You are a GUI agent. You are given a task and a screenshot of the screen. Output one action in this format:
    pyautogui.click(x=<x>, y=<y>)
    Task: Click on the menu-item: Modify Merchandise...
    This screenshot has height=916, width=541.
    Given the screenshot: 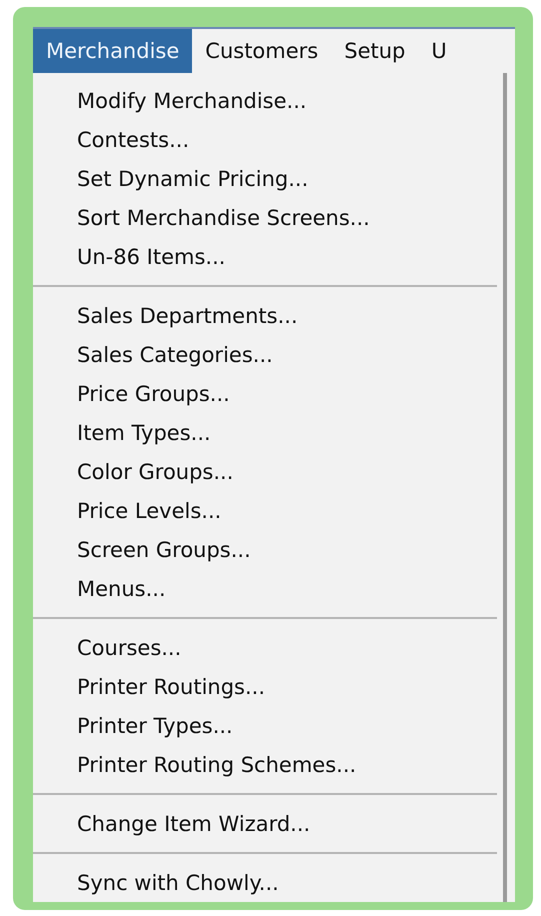 What is the action you would take?
    pyautogui.click(x=268, y=100)
    